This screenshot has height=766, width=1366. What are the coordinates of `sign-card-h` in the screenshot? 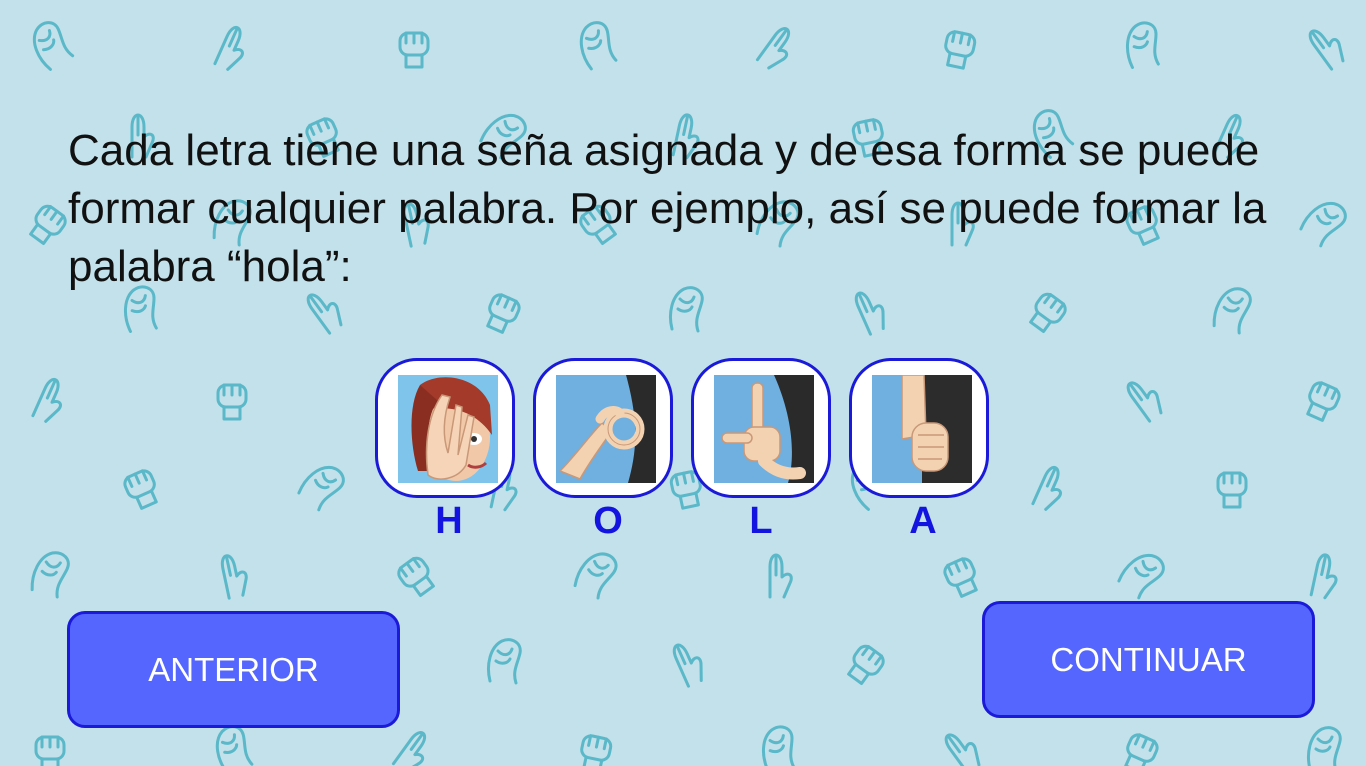 It's located at (445, 428).